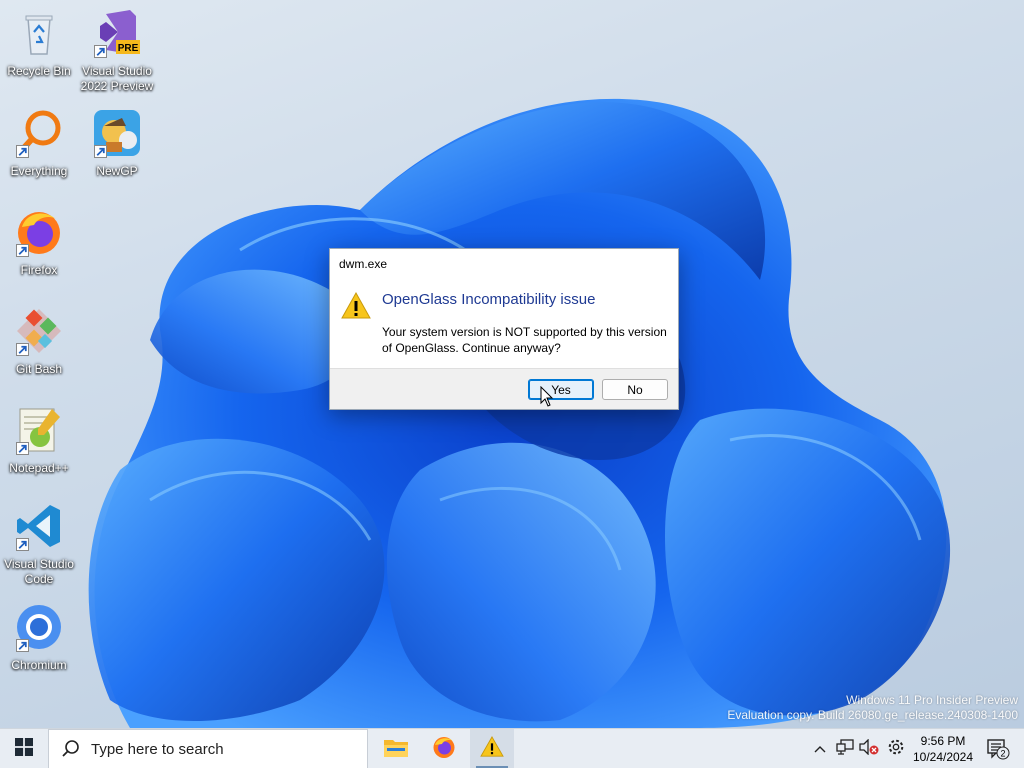 Image resolution: width=1024 pixels, height=768 pixels. Describe the element at coordinates (39, 171) in the screenshot. I see `desktop-icon-label: Everything` at that location.